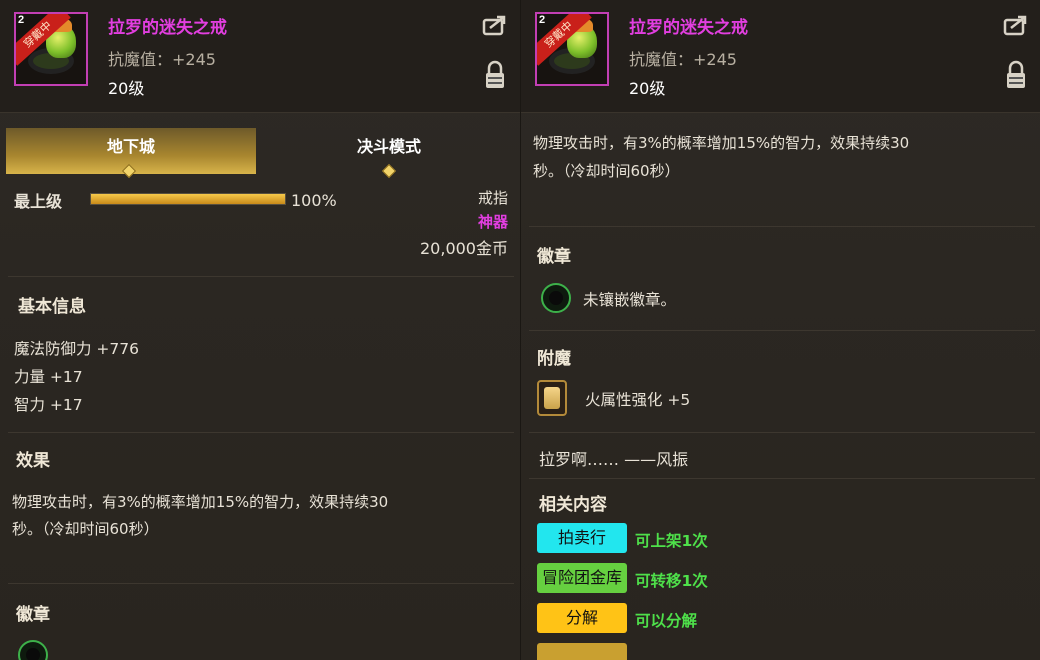 This screenshot has height=660, width=1040. What do you see at coordinates (671, 541) in the screenshot?
I see `auction-house-note: 可上架1次` at bounding box center [671, 541].